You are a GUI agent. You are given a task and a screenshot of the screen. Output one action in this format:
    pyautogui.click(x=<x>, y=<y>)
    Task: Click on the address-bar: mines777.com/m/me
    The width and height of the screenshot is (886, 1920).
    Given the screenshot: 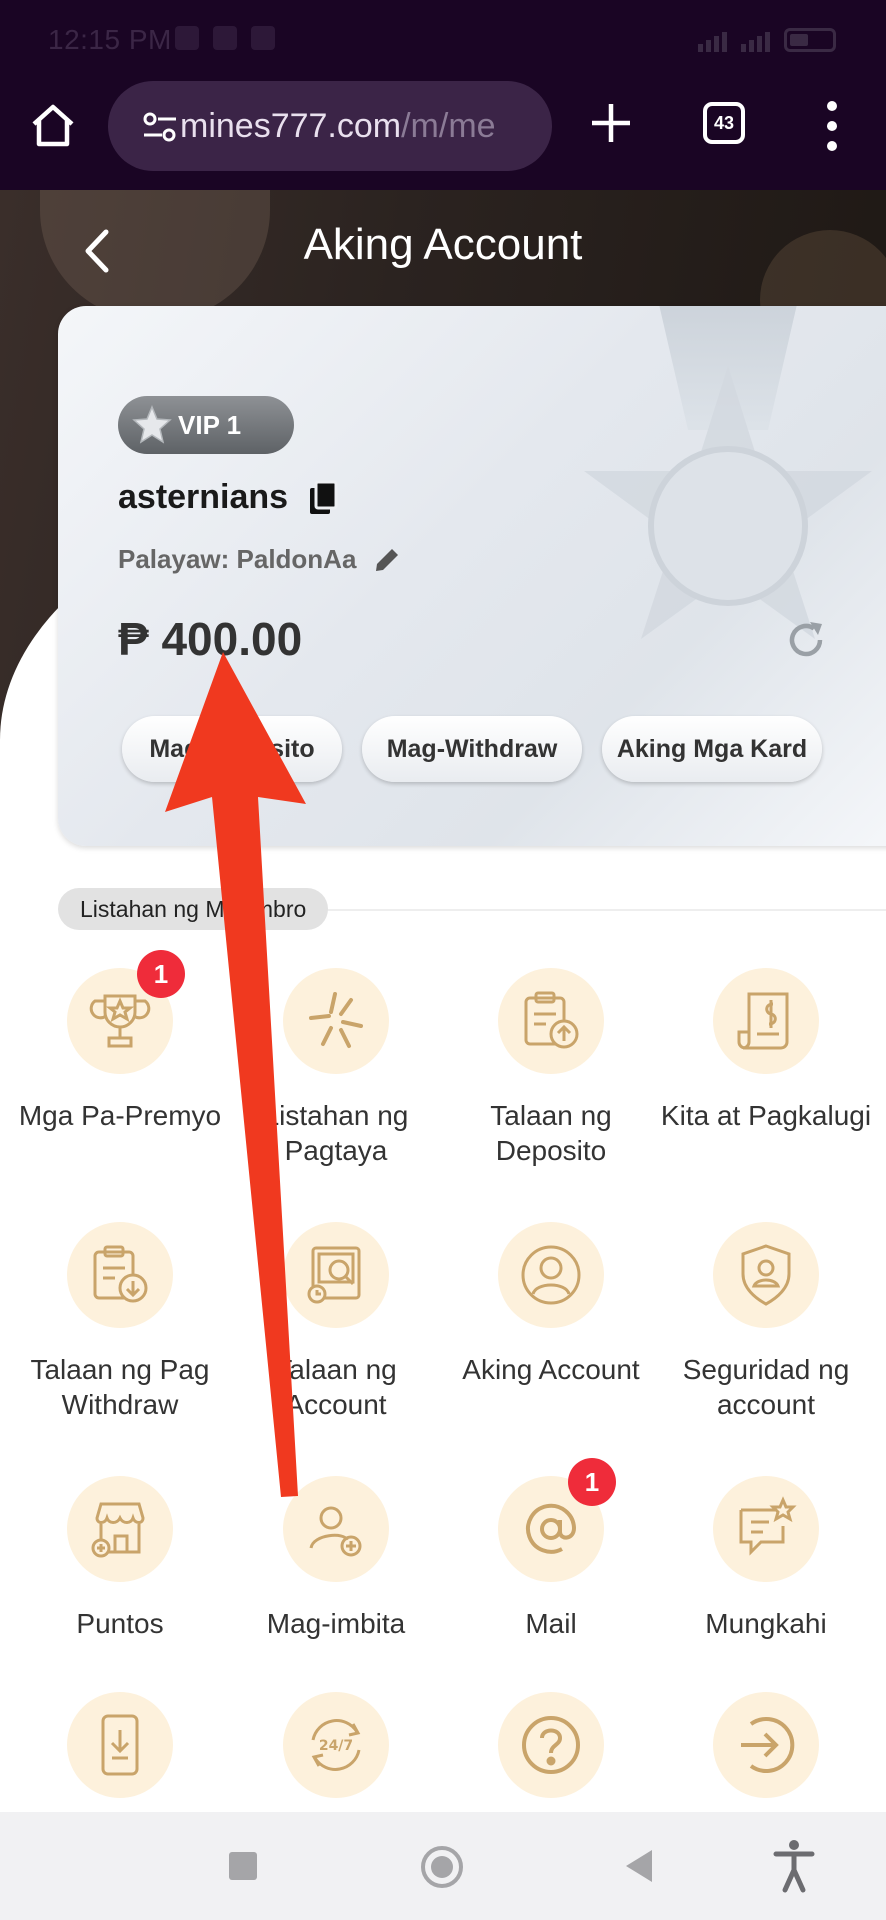 What is the action you would take?
    pyautogui.click(x=330, y=126)
    